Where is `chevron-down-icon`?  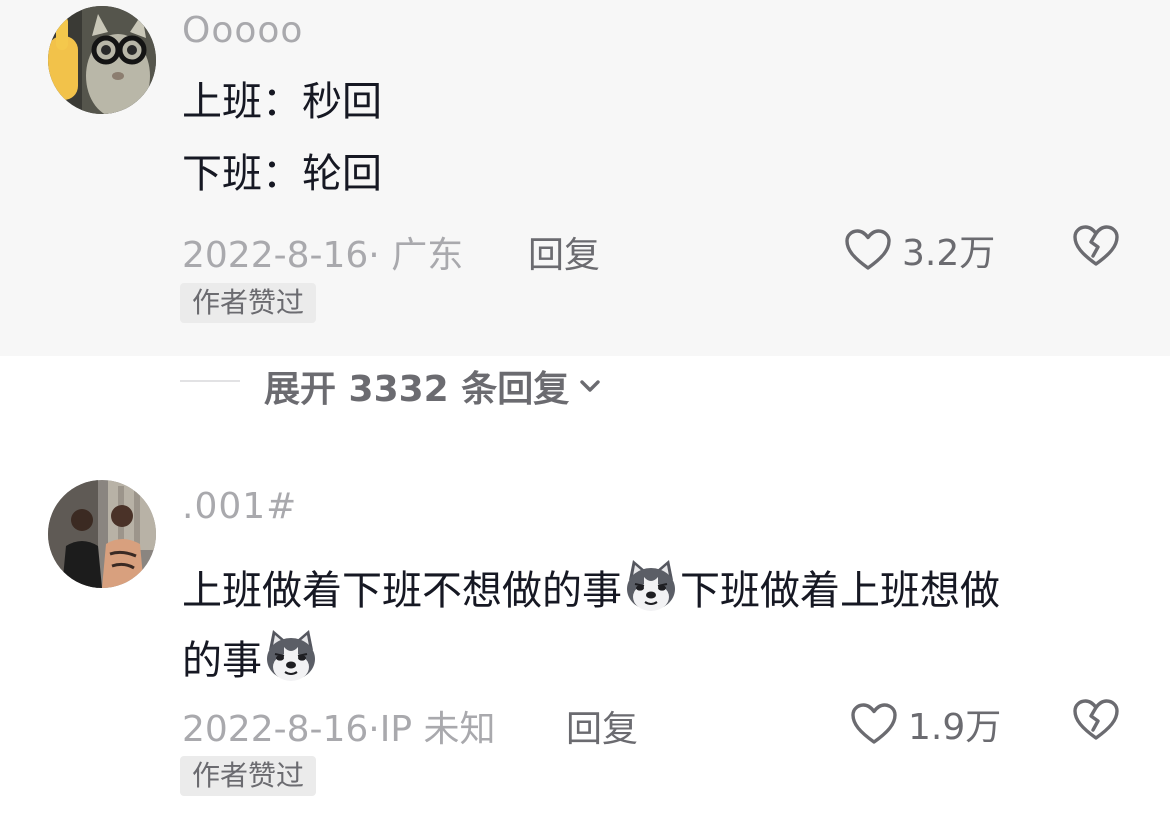
chevron-down-icon is located at coordinates (590, 386).